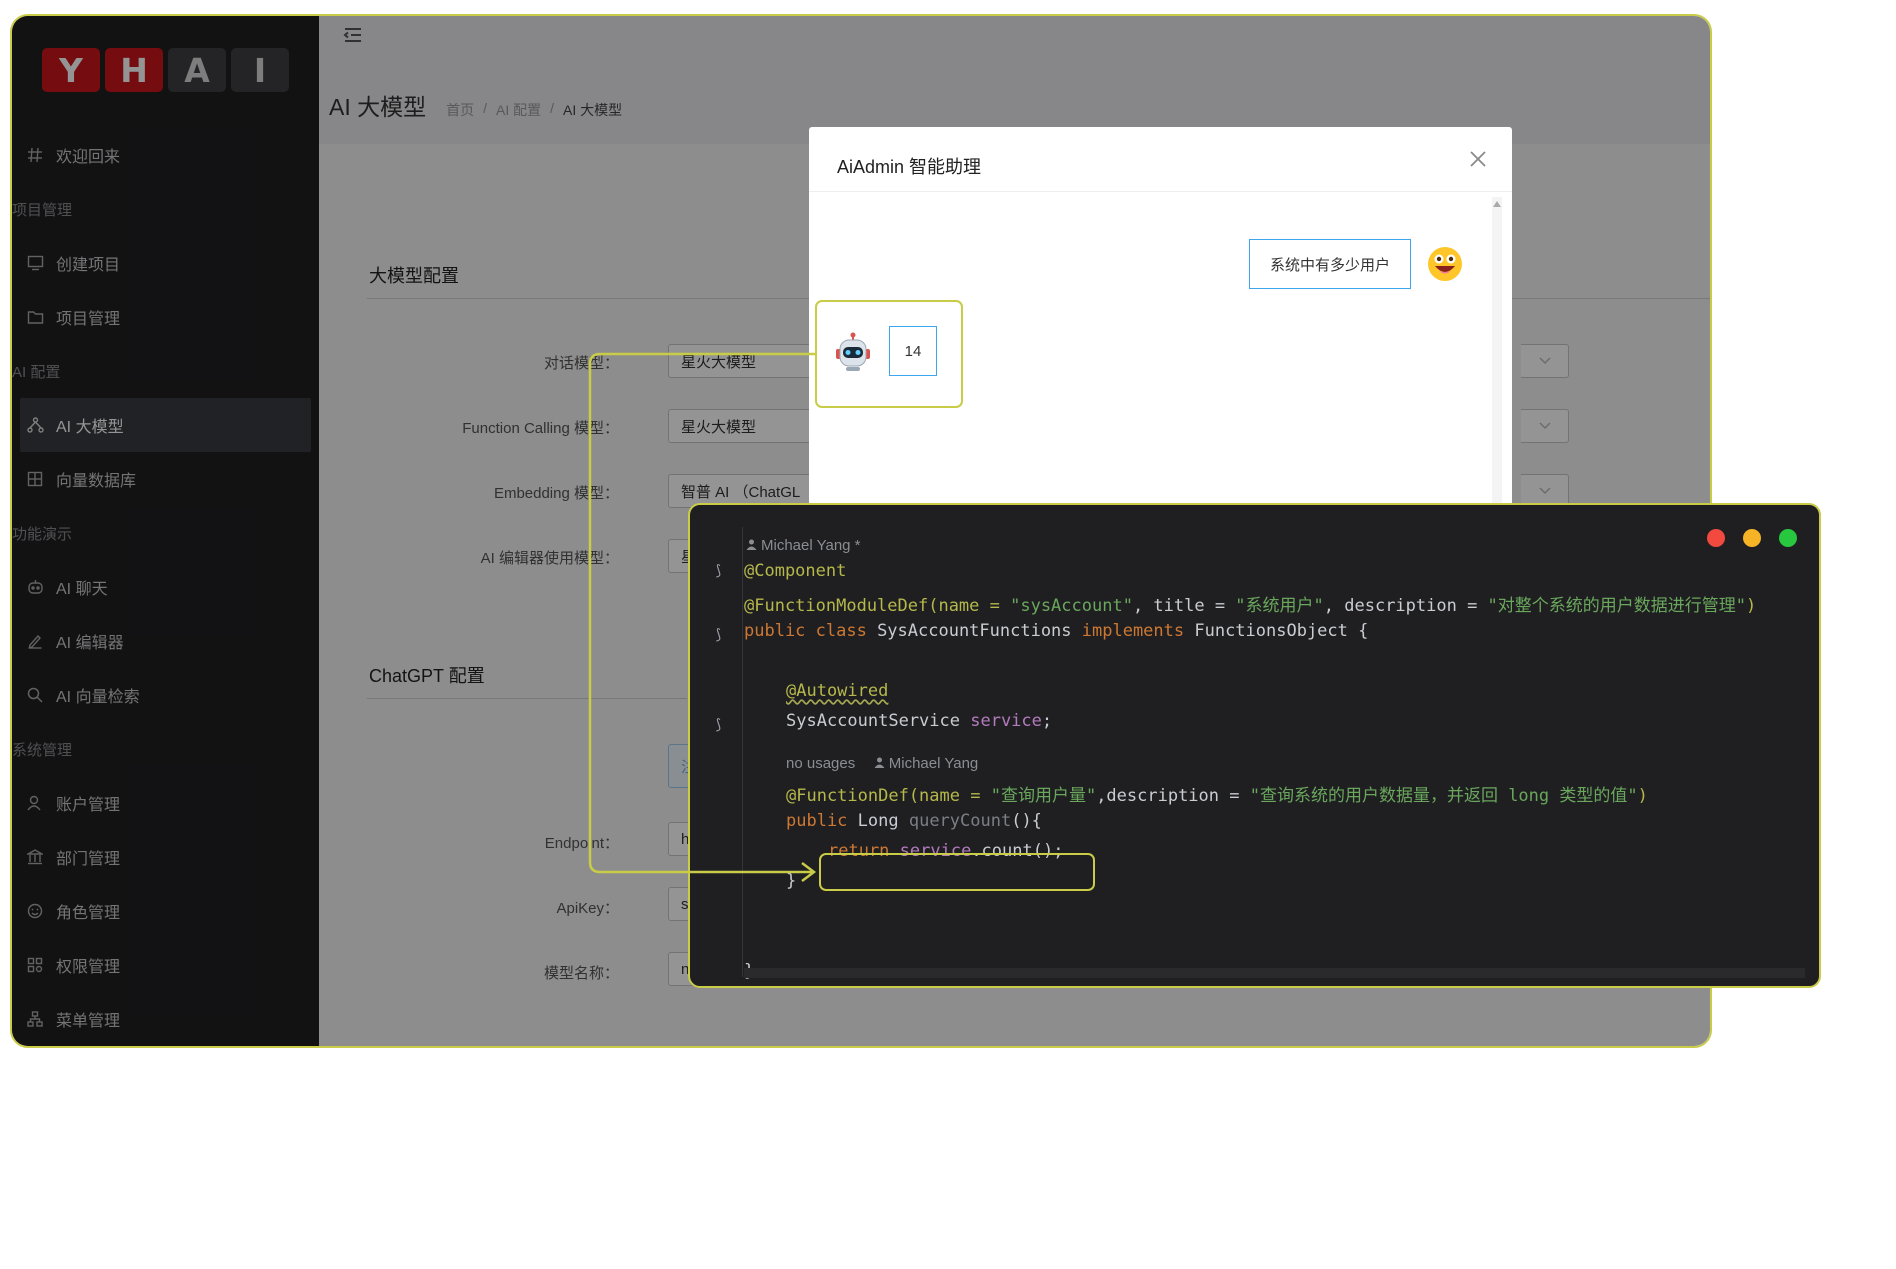 This screenshot has height=1269, width=1896. What do you see at coordinates (957, 872) in the screenshot?
I see `return-statement-highlight` at bounding box center [957, 872].